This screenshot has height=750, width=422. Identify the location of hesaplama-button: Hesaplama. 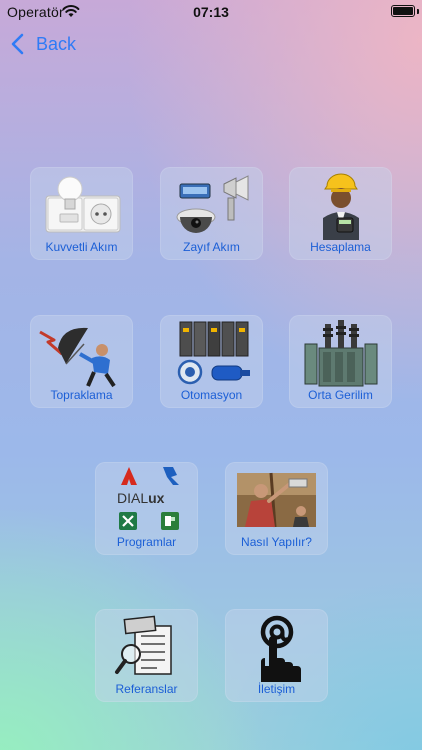
(340, 213).